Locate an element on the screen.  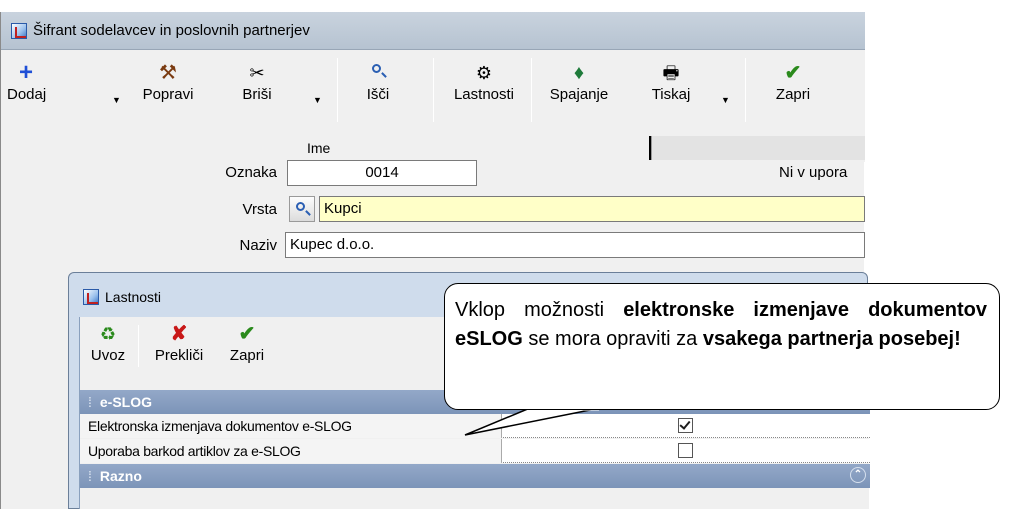
delete-dropdown-arrow: ▼ is located at coordinates (317, 100).